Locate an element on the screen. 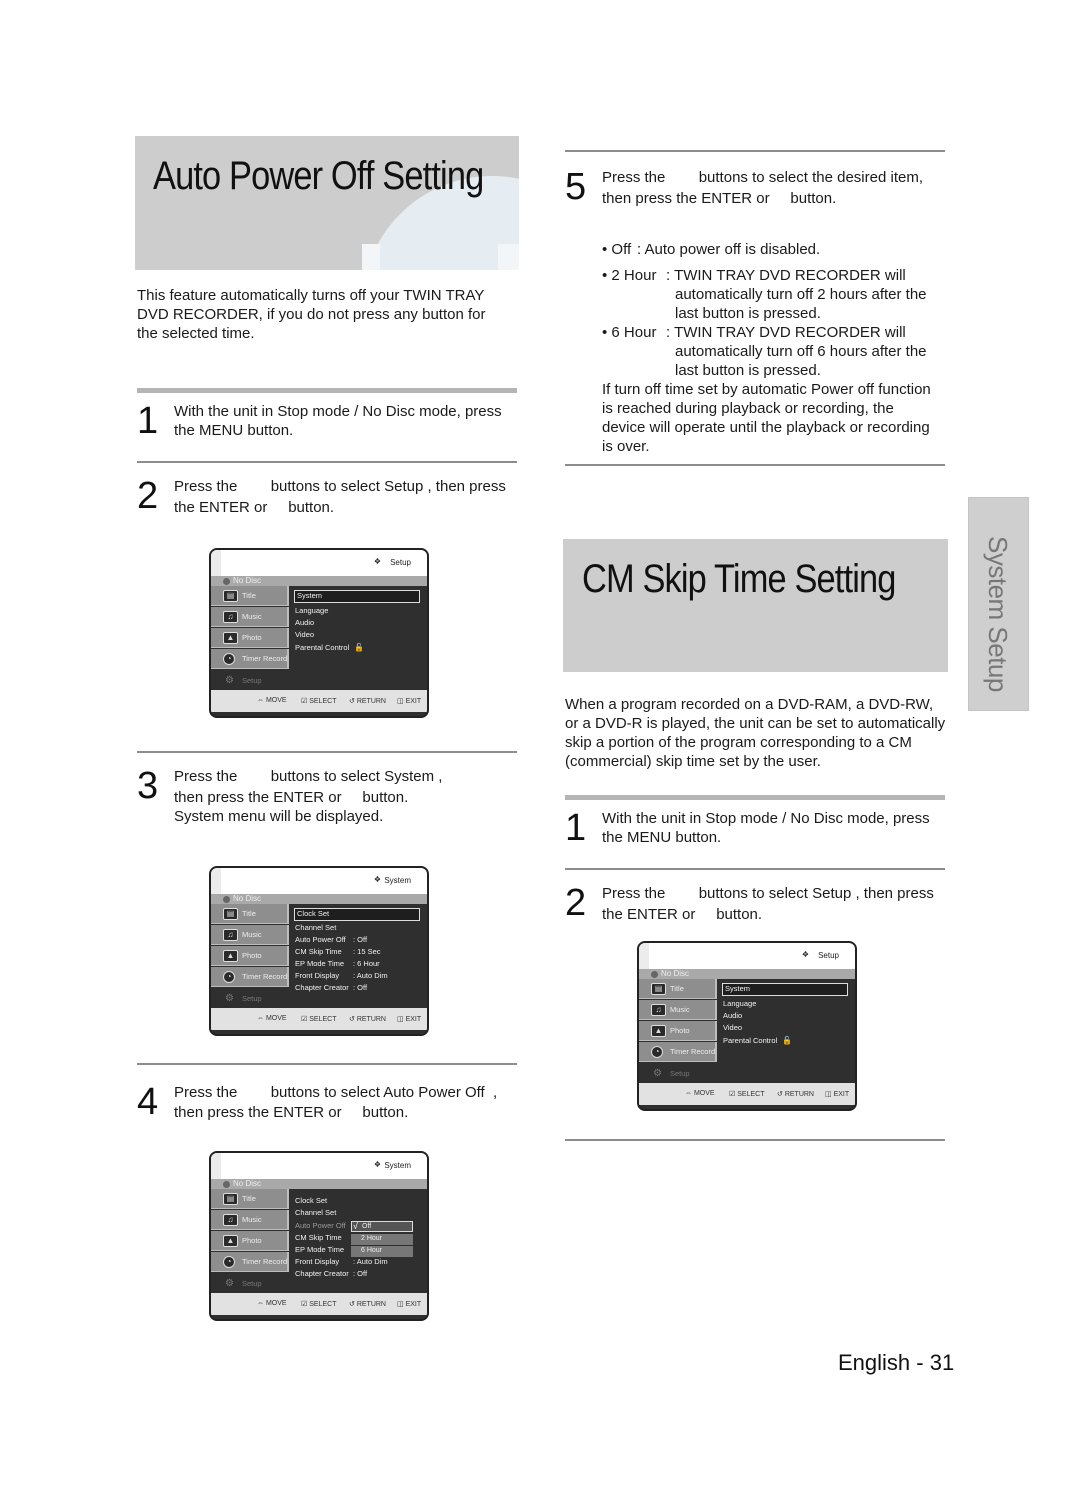  popup-option-2-hour: 2 Hour is located at coordinates (382, 1239).